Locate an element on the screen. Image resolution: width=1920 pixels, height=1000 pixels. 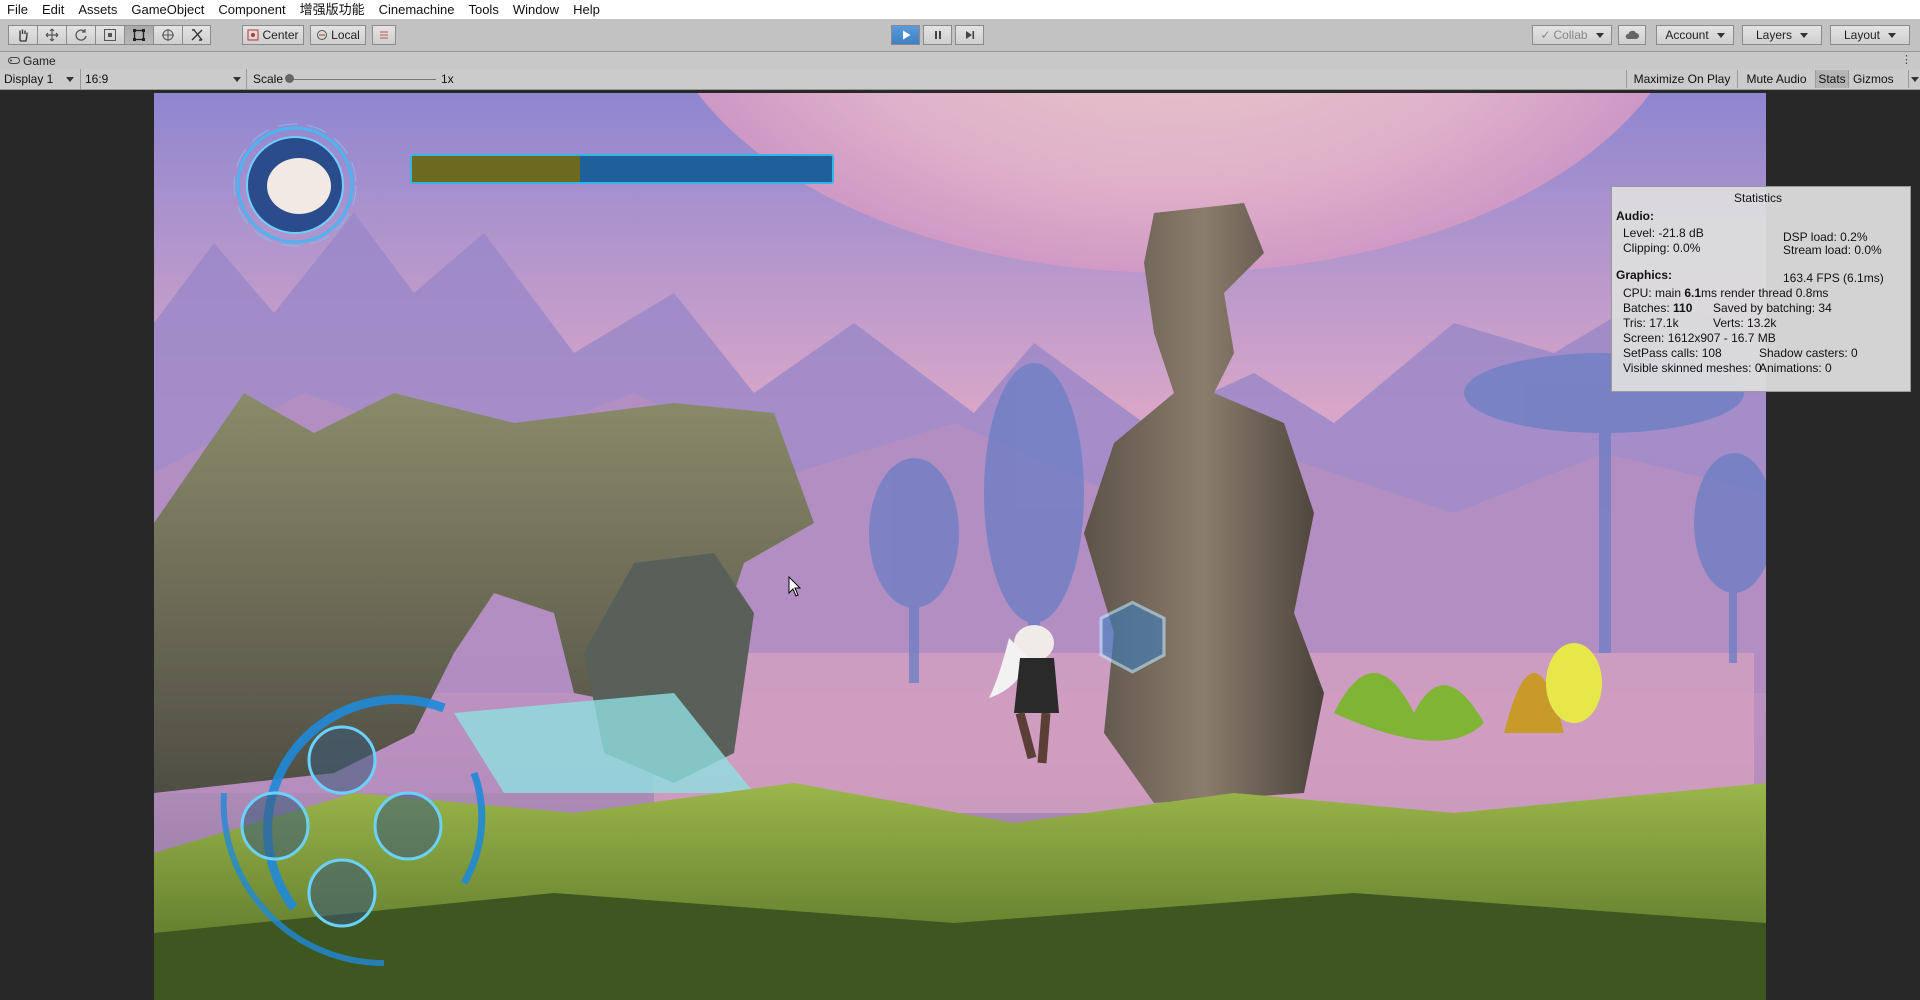
joystick-button-up is located at coordinates (342, 760).